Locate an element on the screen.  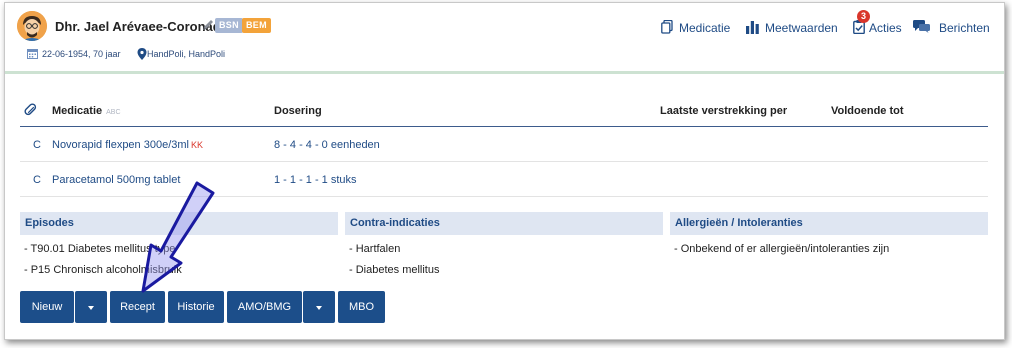
col-header-dosering: Dosering is located at coordinates (298, 111).